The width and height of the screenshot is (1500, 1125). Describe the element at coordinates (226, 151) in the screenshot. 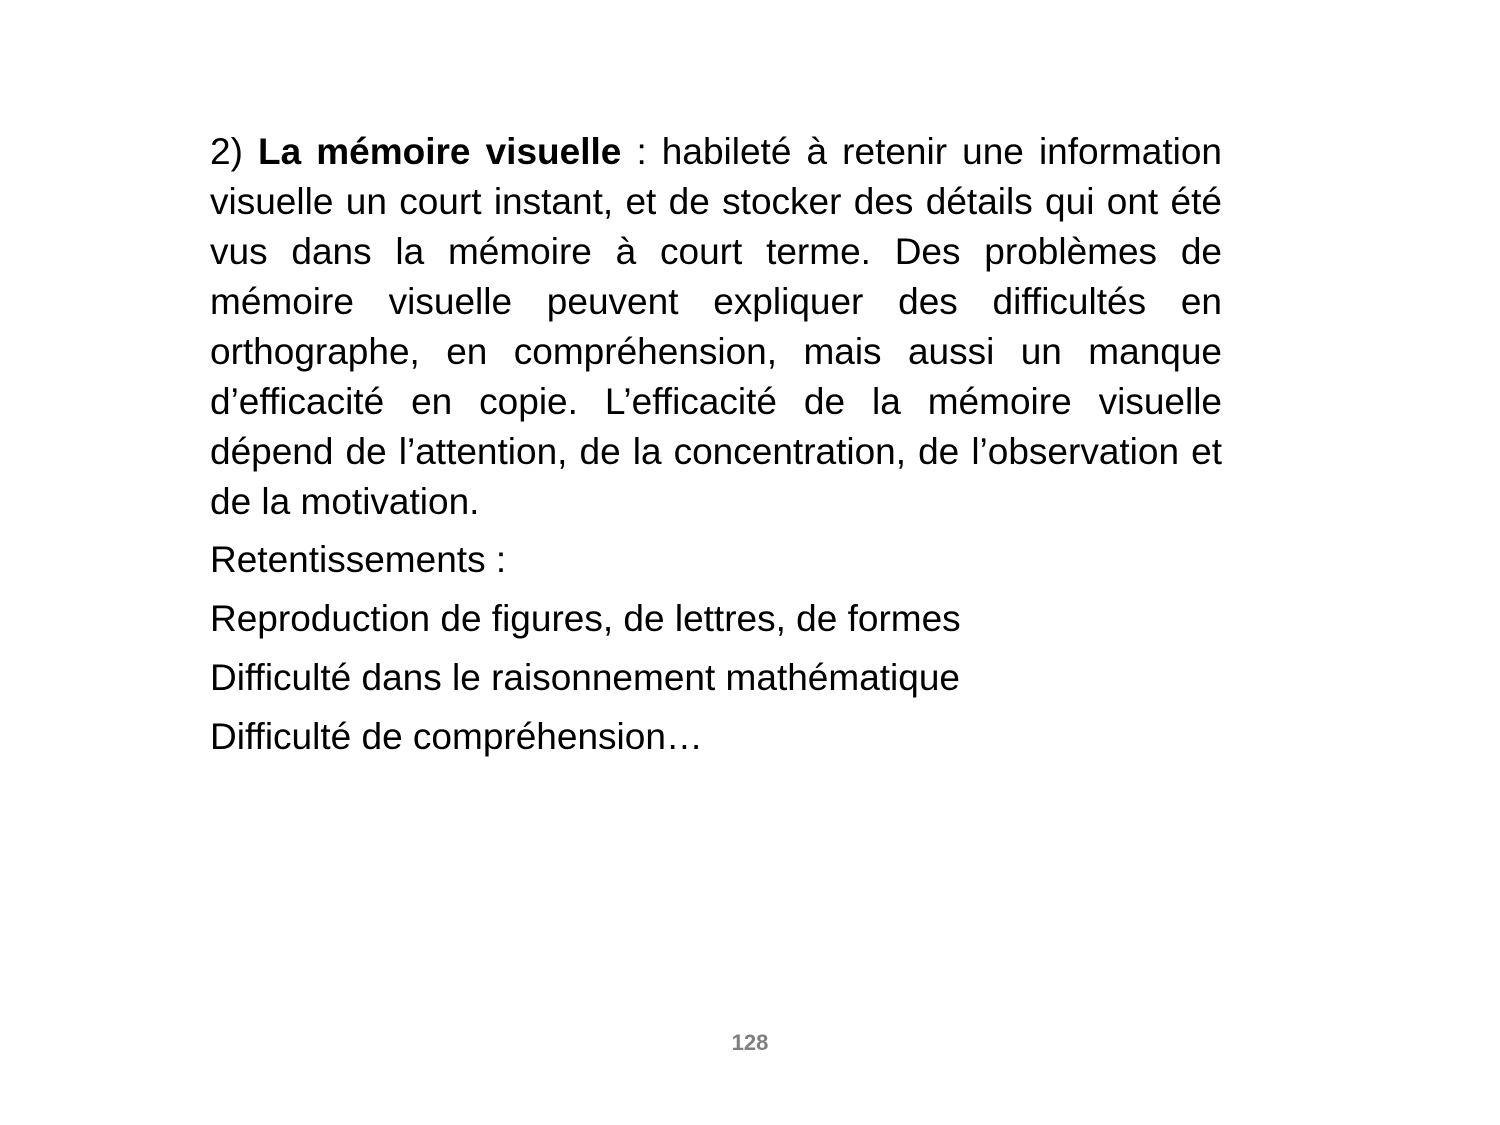

I see `paragraph-number: 2)` at that location.